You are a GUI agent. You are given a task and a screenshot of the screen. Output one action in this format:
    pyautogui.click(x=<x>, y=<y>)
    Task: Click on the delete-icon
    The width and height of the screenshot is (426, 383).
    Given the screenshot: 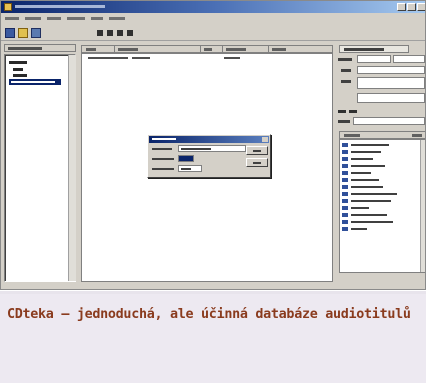 What is the action you would take?
    pyautogui.click(x=130, y=33)
    